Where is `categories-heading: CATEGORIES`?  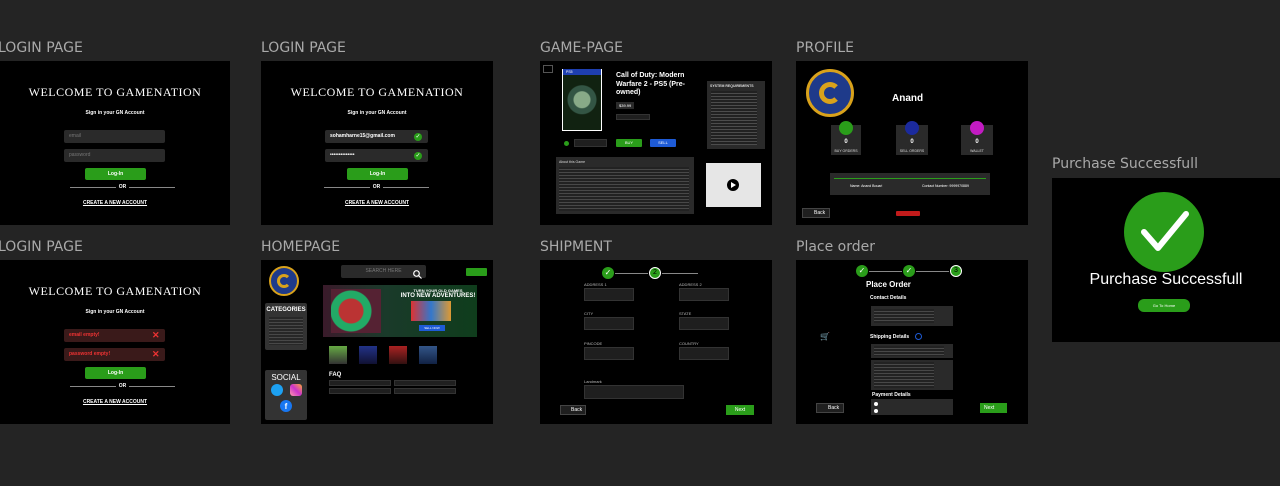 categories-heading: CATEGORIES is located at coordinates (286, 310).